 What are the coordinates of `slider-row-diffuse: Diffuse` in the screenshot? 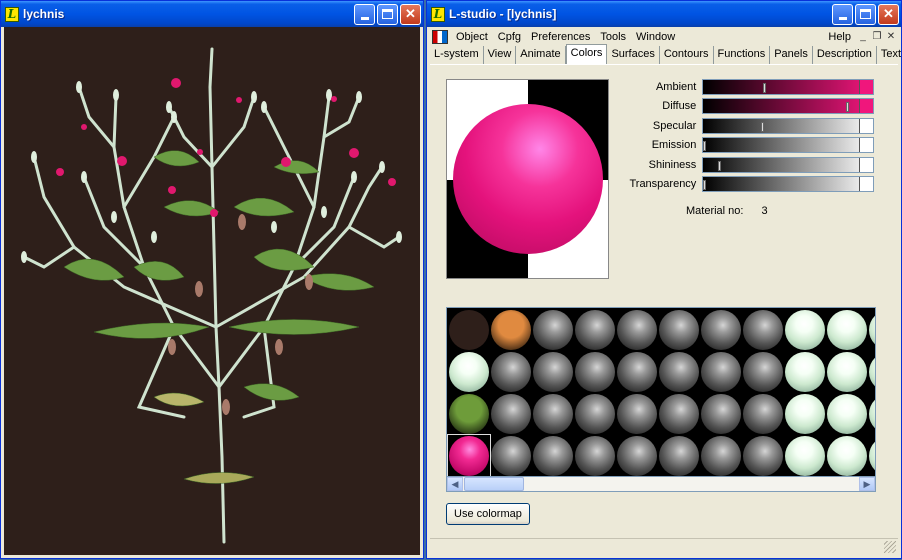 It's located at (739, 107).